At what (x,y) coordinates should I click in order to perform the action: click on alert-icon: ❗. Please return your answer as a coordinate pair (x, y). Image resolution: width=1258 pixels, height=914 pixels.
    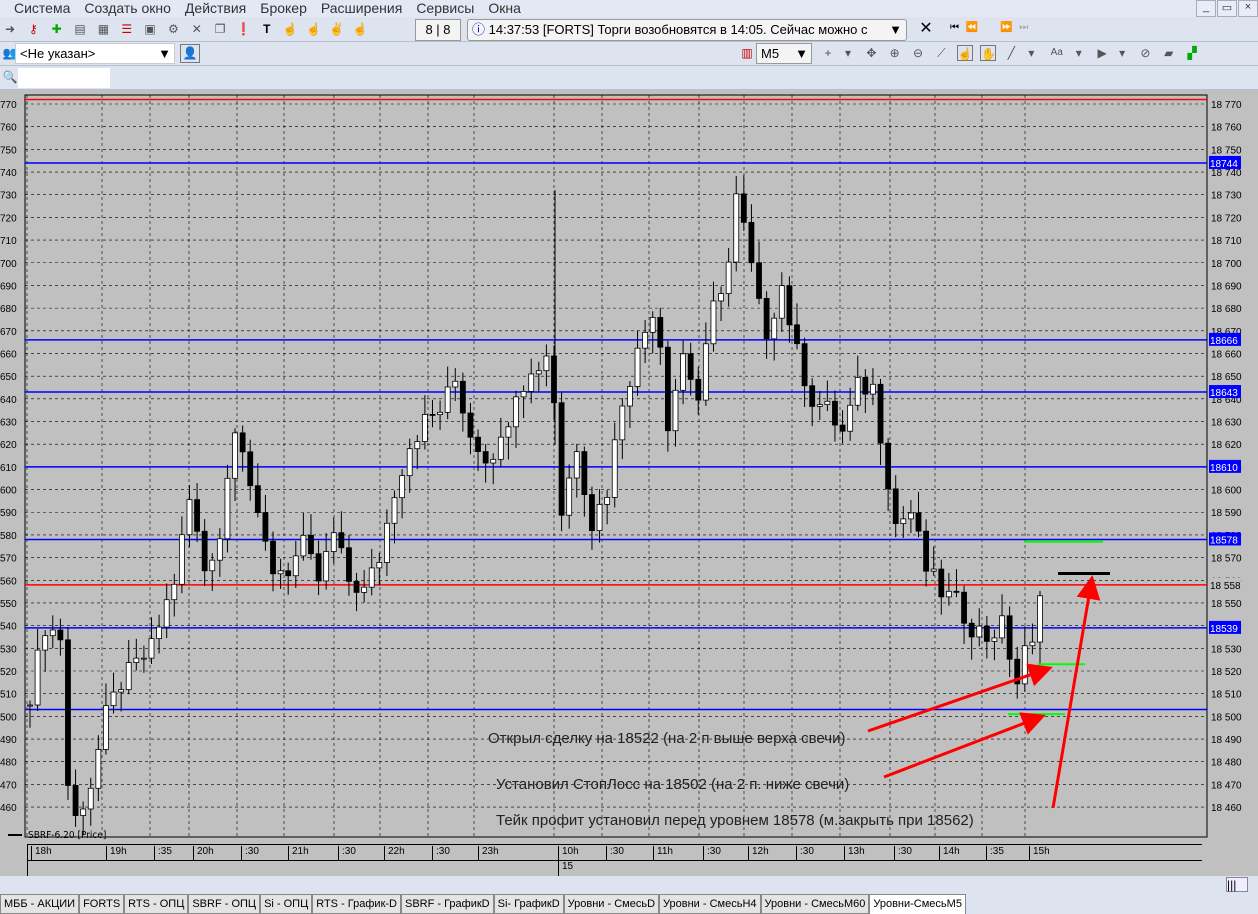
    Looking at the image, I should click on (243, 29).